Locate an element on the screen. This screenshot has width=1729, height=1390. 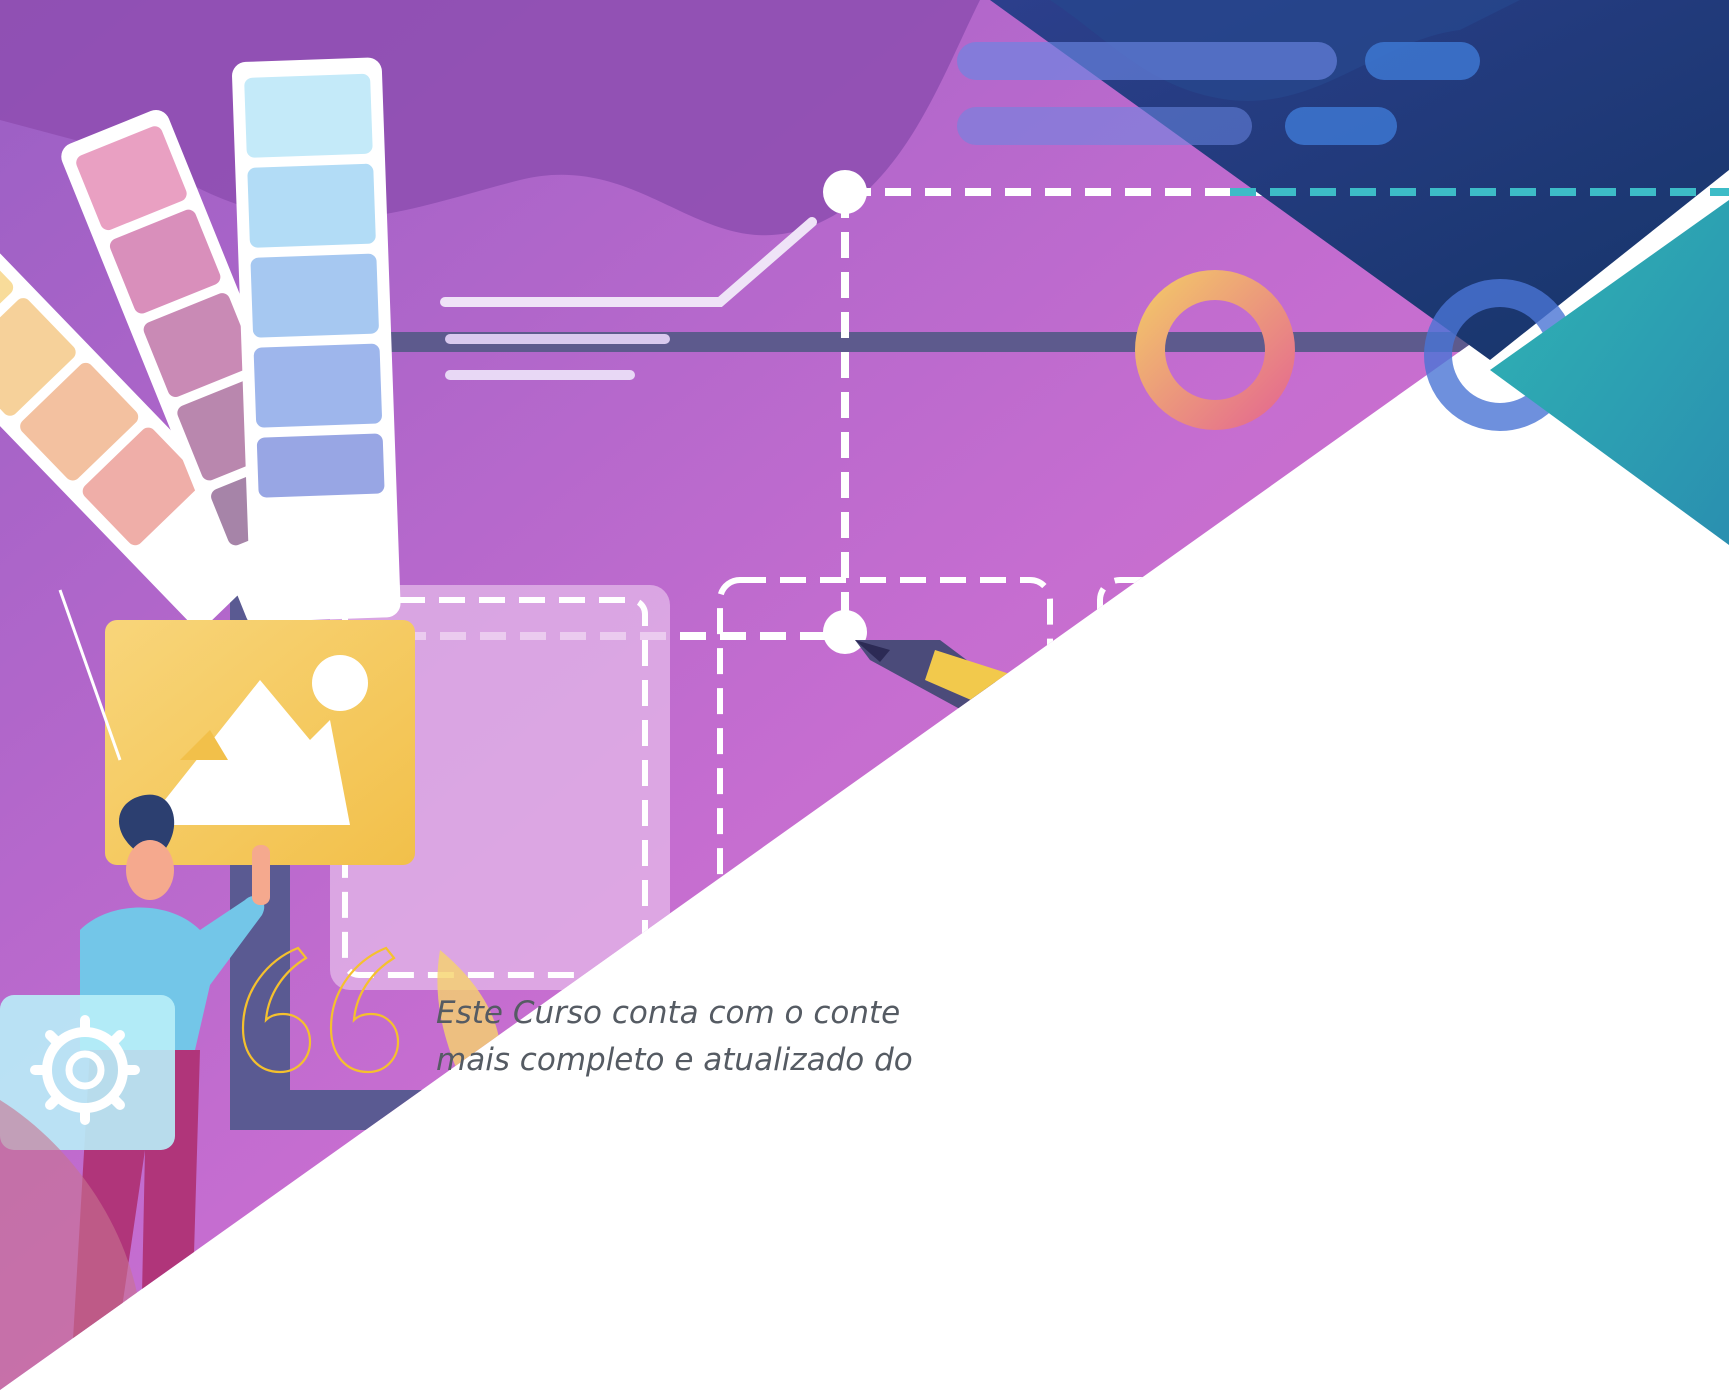
quote-line-2: mais completo e atualizado do is located at coordinates (674, 1060).